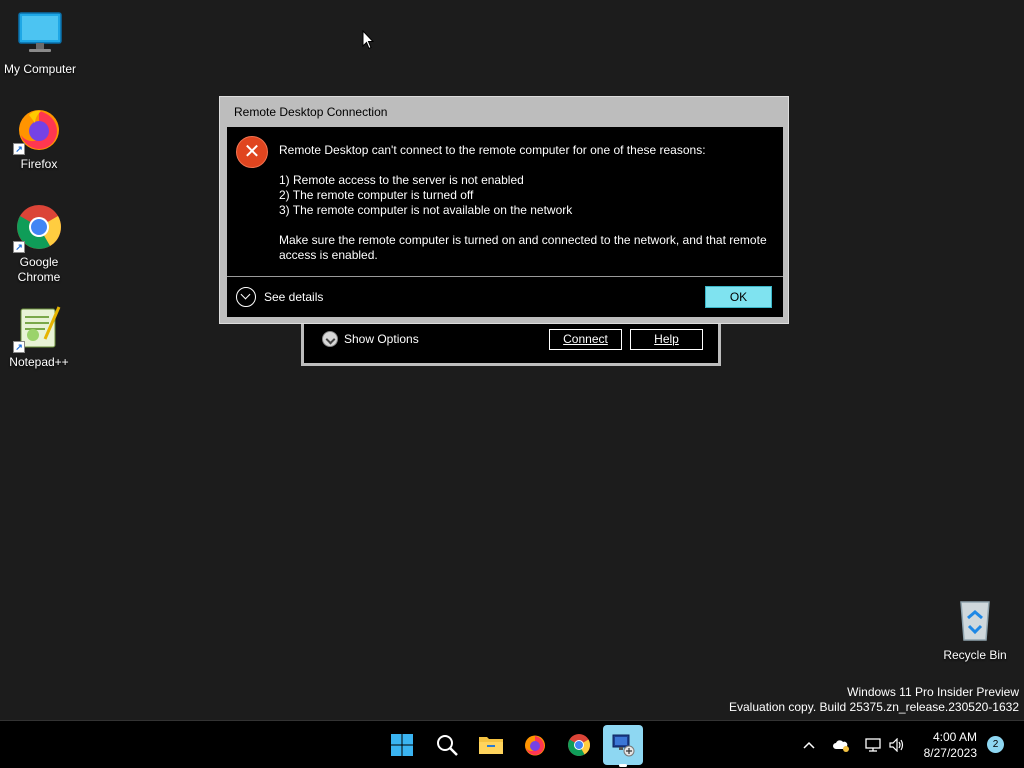 The image size is (1024, 768). I want to click on recycle-bin-icon, so click(975, 620).